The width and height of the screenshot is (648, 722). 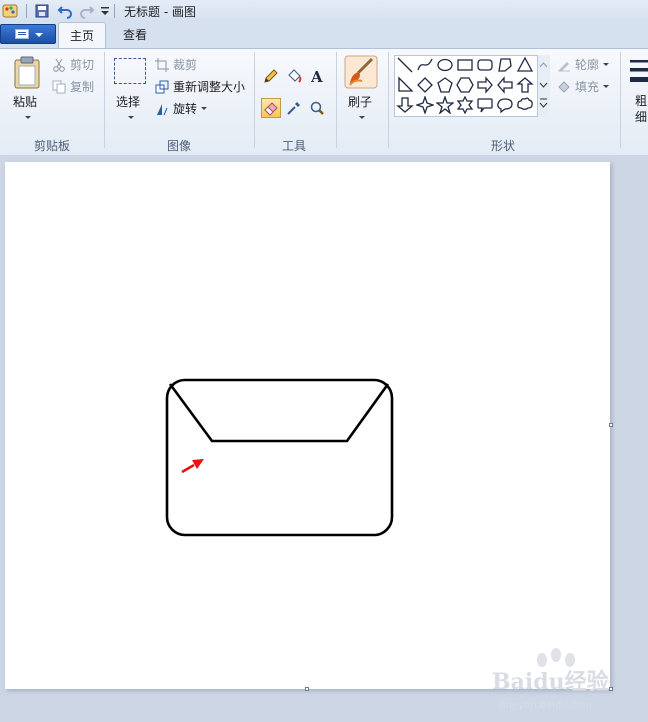 What do you see at coordinates (445, 85) in the screenshot?
I see `shape-pentagon-icon` at bounding box center [445, 85].